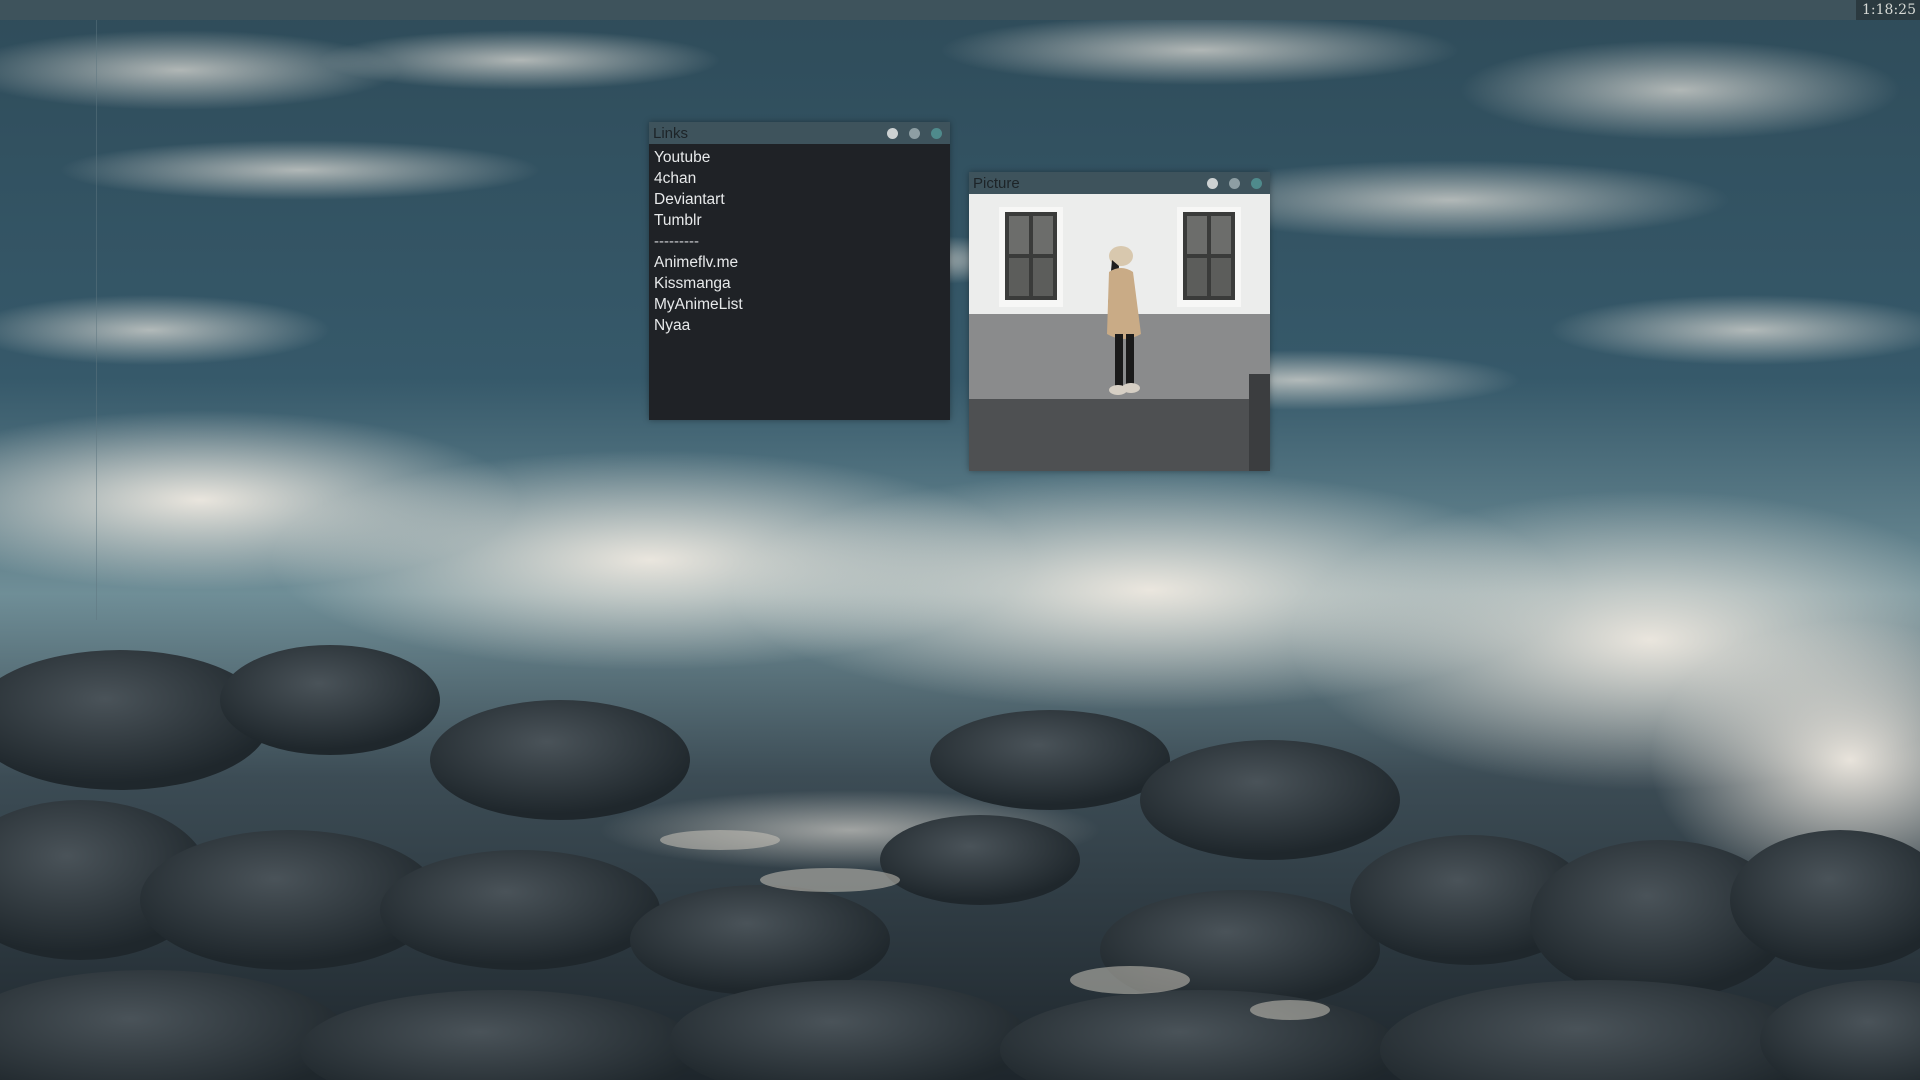 Image resolution: width=1920 pixels, height=1080 pixels. I want to click on links-titlebar: Links, so click(799, 133).